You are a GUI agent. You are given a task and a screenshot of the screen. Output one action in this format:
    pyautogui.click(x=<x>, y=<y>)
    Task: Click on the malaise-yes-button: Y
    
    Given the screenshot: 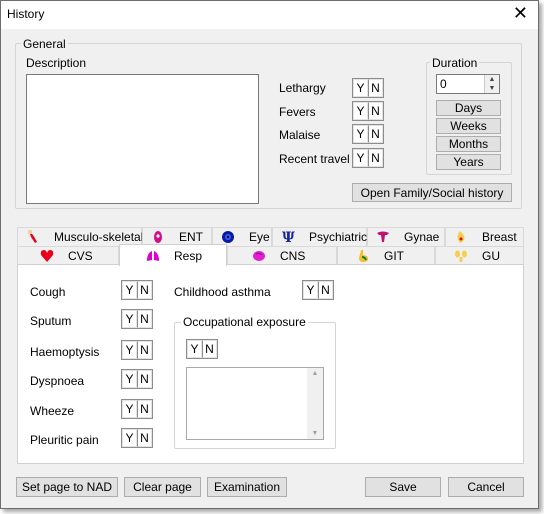 What is the action you would take?
    pyautogui.click(x=360, y=134)
    